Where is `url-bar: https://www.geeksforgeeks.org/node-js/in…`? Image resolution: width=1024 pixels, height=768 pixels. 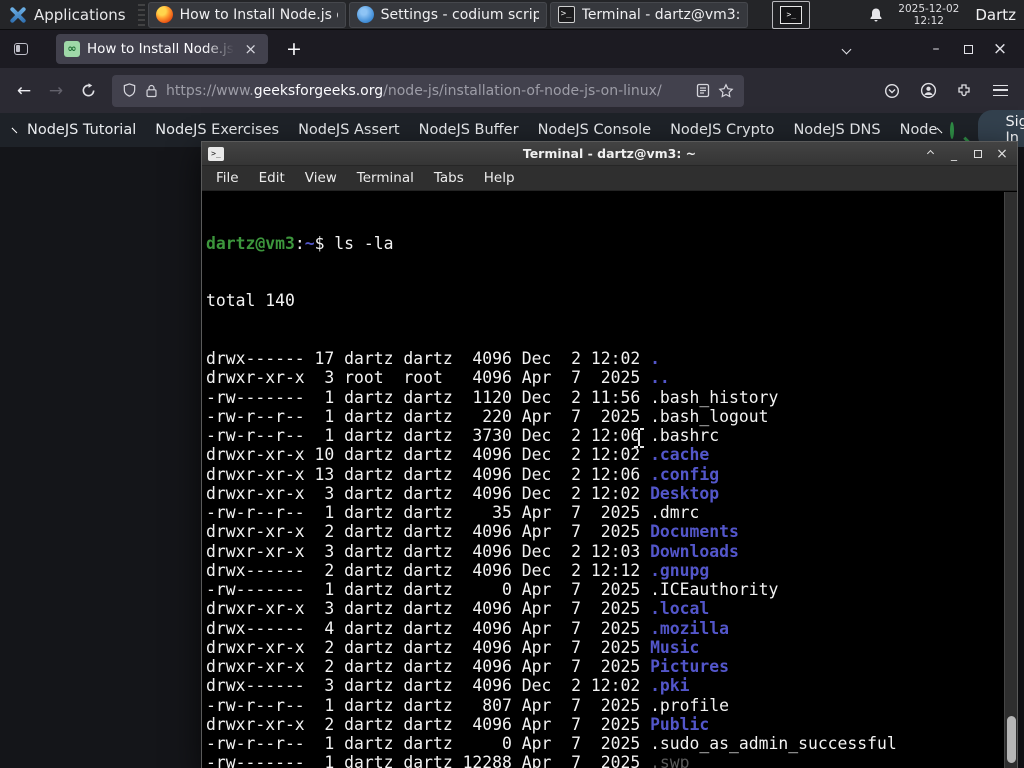 url-bar: https://www.geeksforgeeks.org/node-js/in… is located at coordinates (428, 90).